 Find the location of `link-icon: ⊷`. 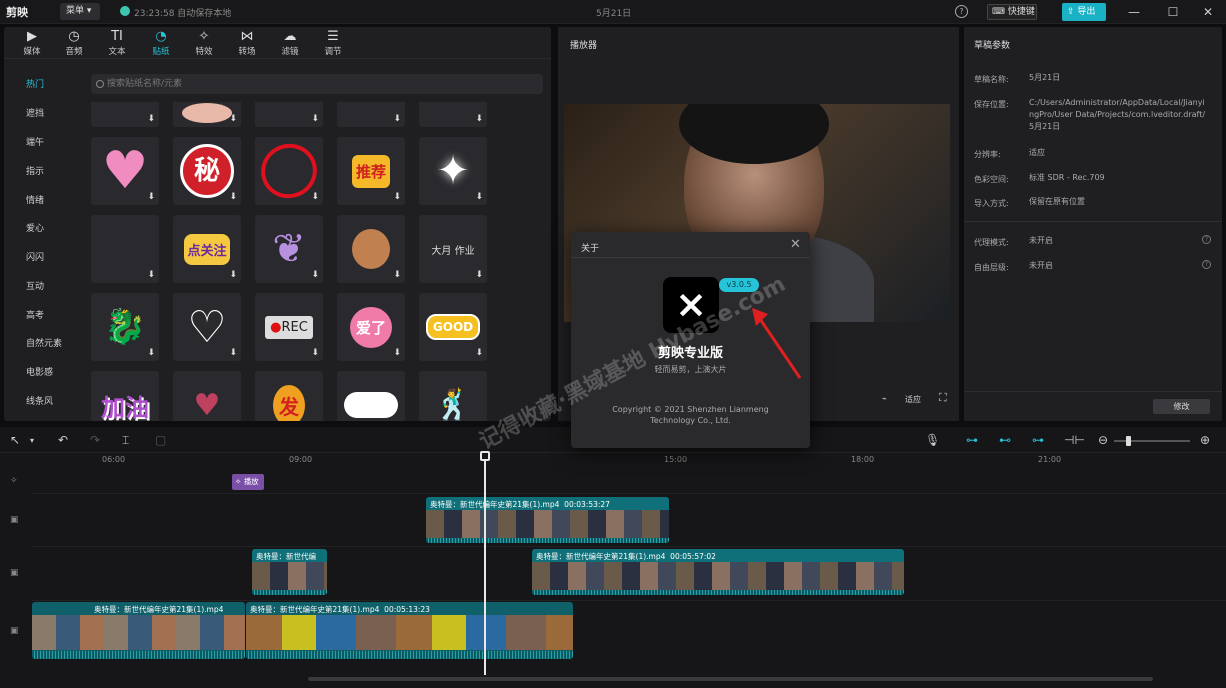

link-icon: ⊷ is located at coordinates (1005, 440).